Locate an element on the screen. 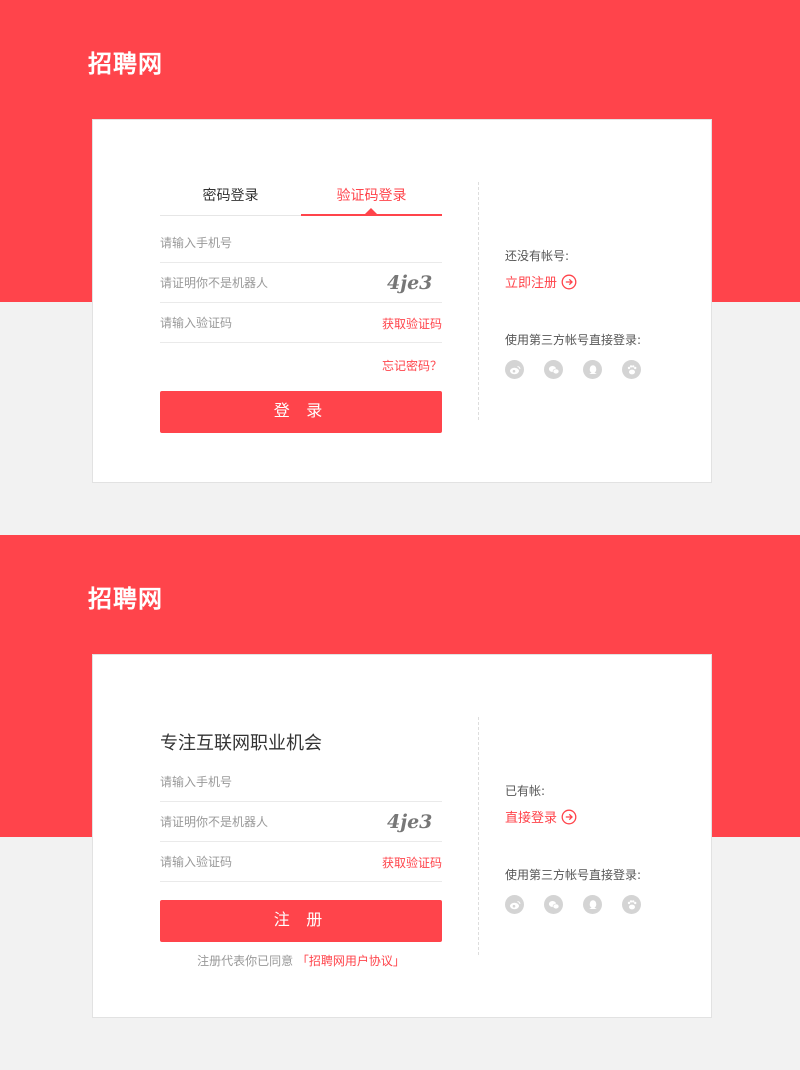  register-link-label: 立即注册 is located at coordinates (531, 283).